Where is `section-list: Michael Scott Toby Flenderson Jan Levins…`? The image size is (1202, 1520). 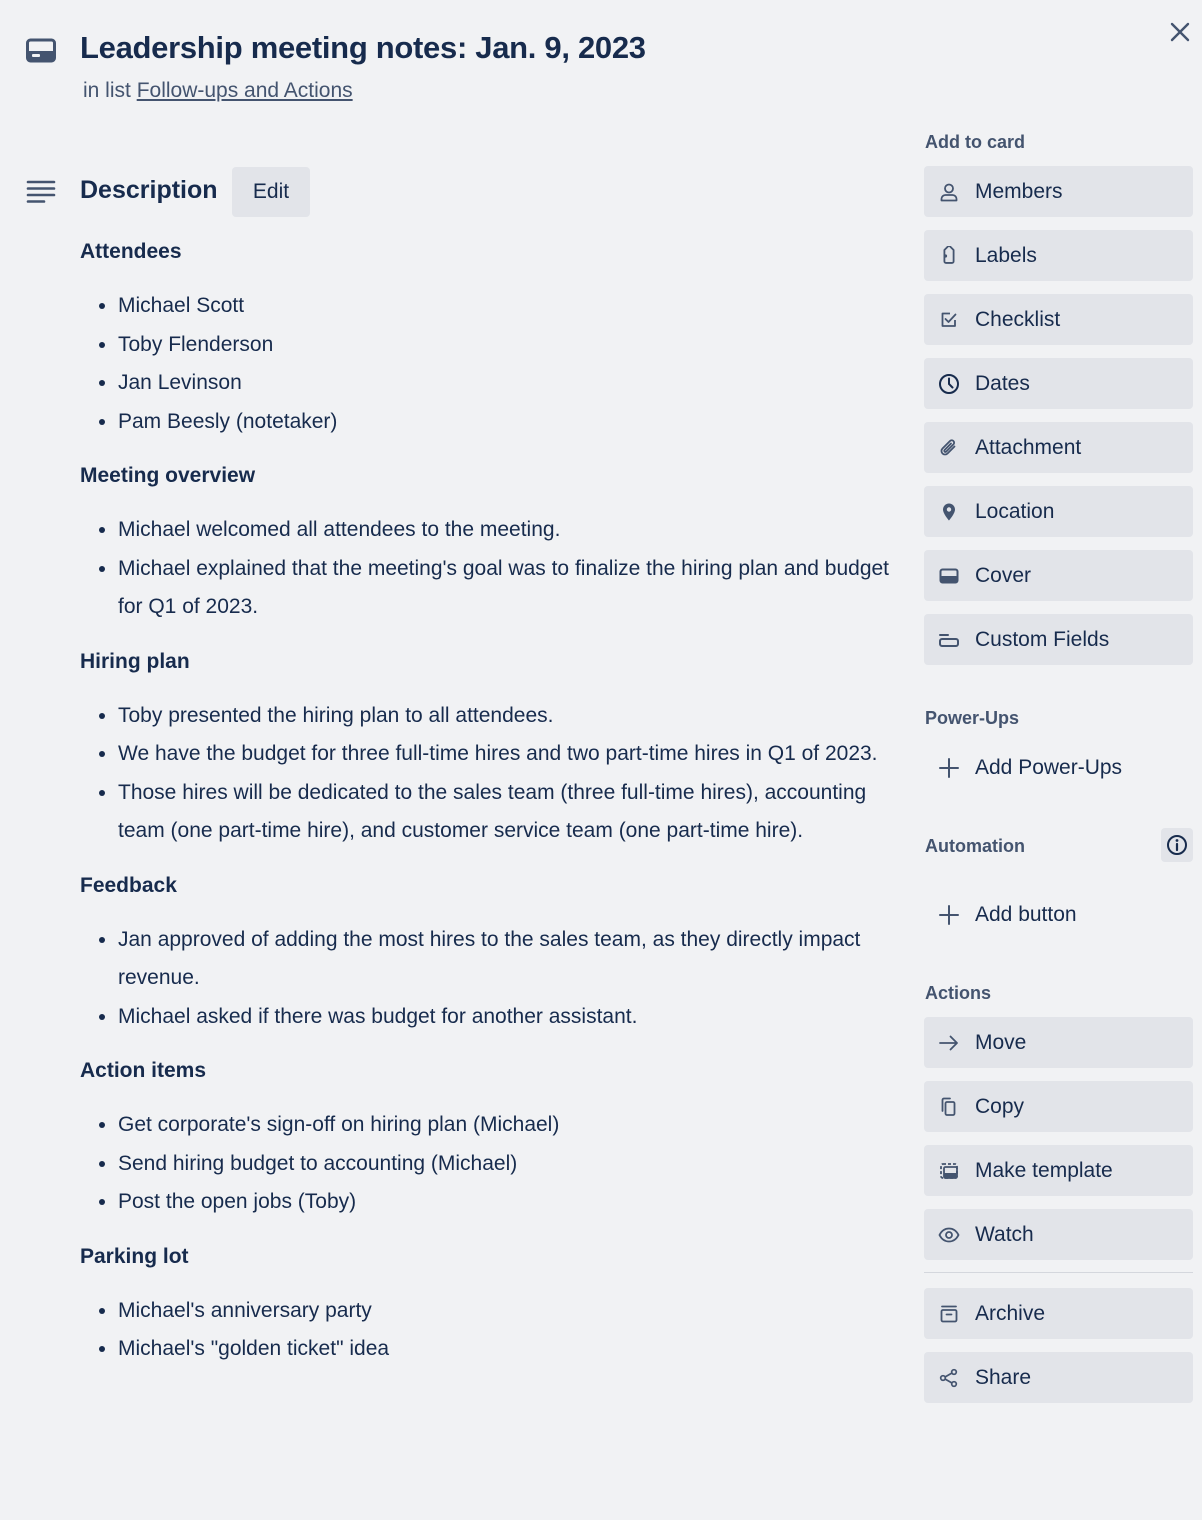 section-list: Michael Scott Toby Flenderson Jan Levins… is located at coordinates (495, 364).